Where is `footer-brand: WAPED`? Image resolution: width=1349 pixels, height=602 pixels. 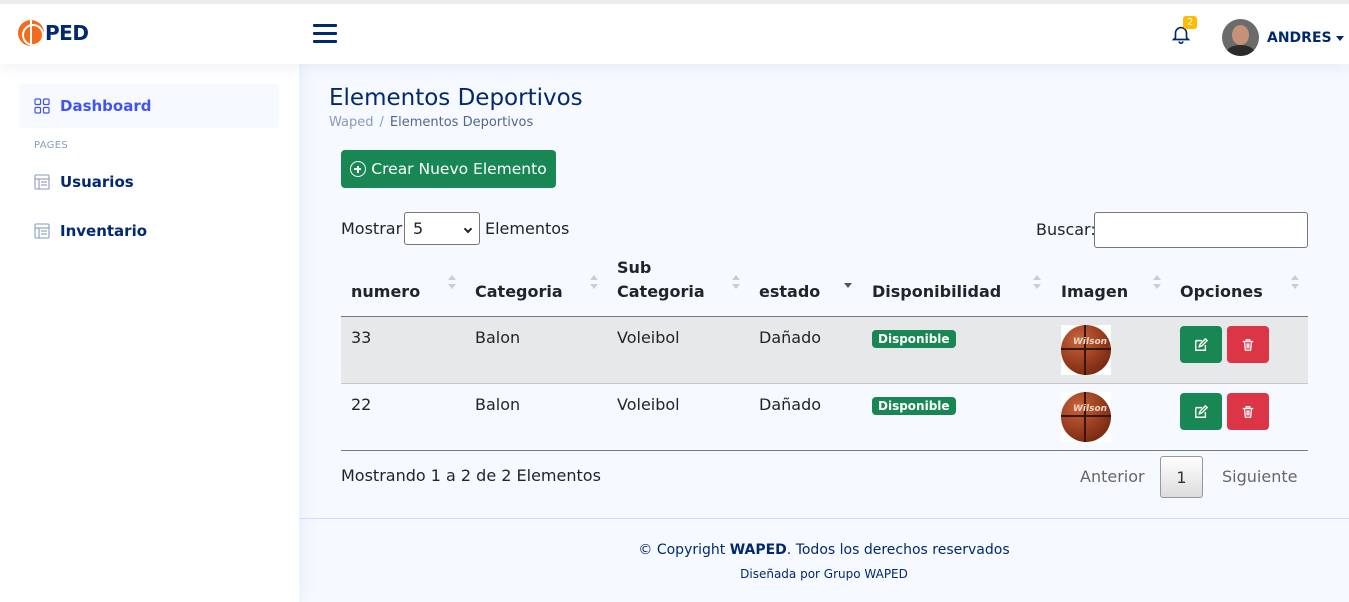 footer-brand: WAPED is located at coordinates (758, 550).